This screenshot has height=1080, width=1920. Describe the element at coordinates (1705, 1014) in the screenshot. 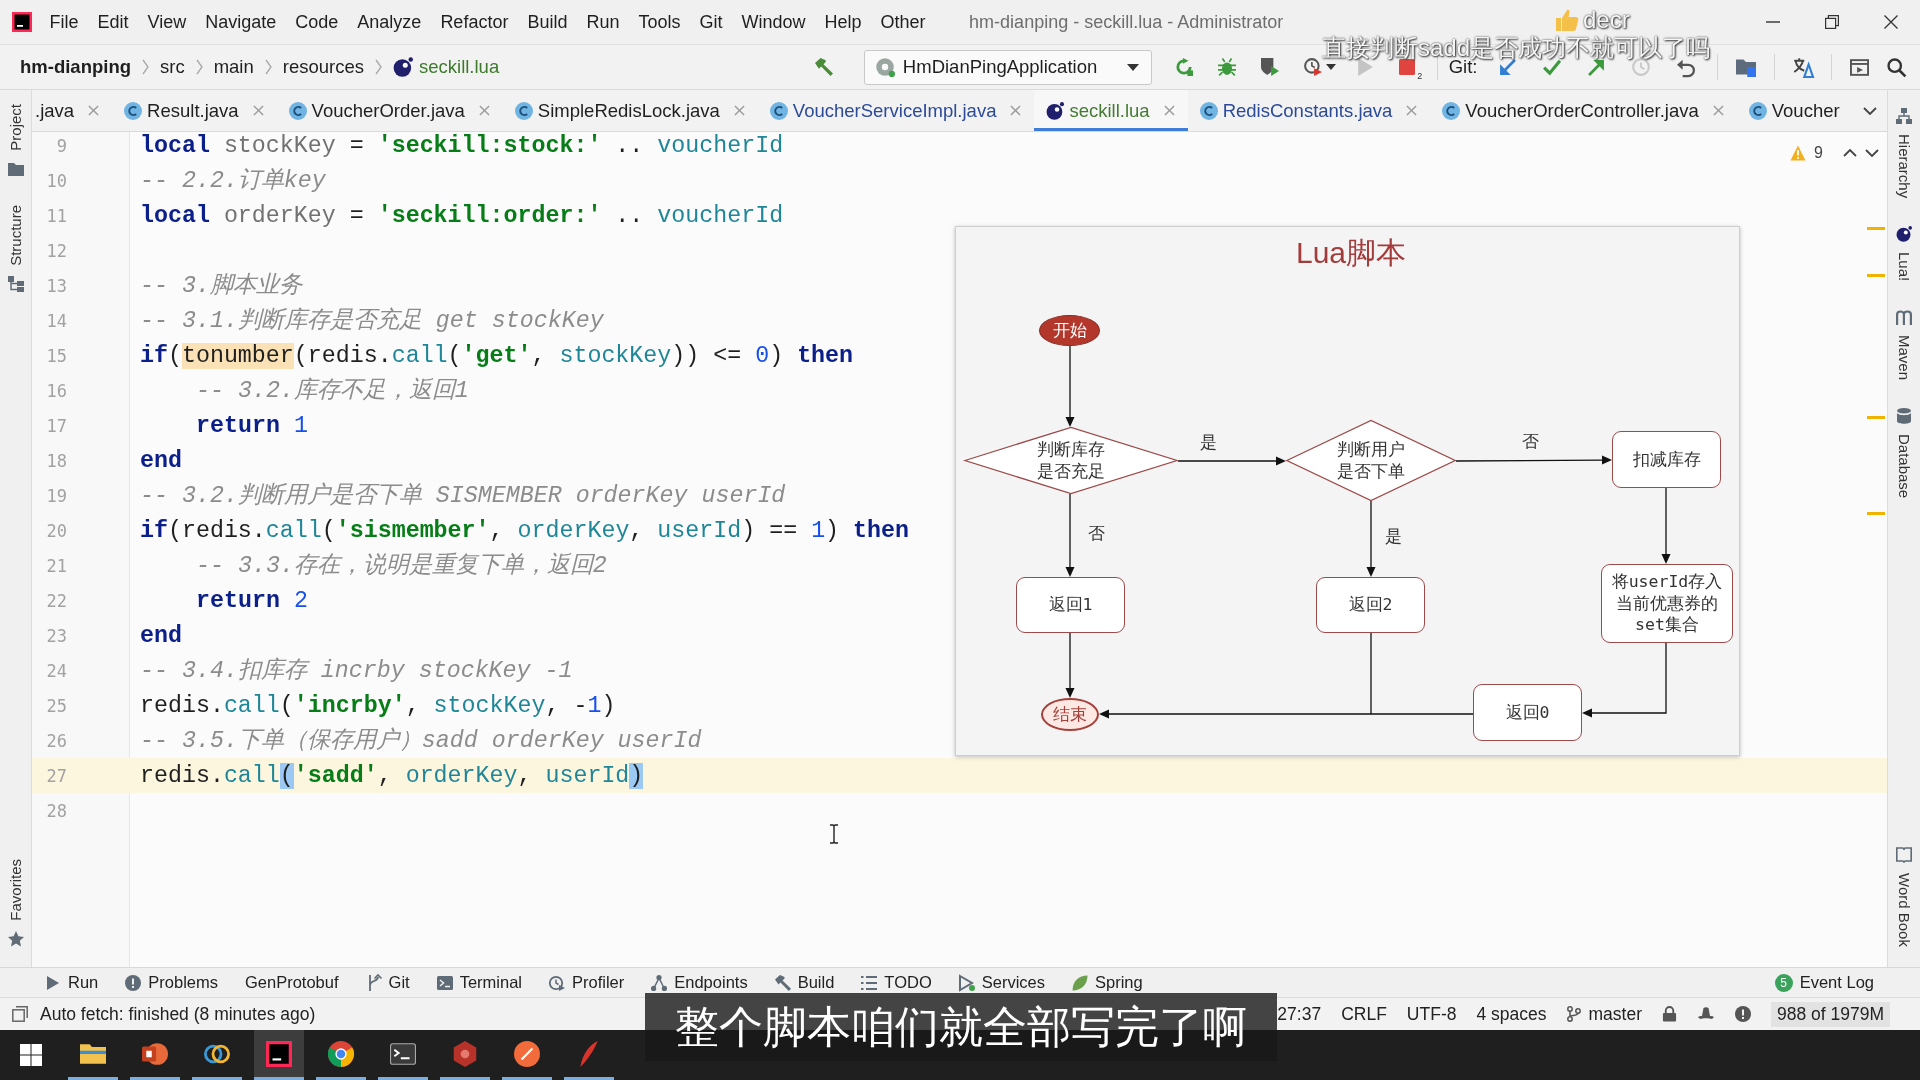

I see `hat-icon` at that location.